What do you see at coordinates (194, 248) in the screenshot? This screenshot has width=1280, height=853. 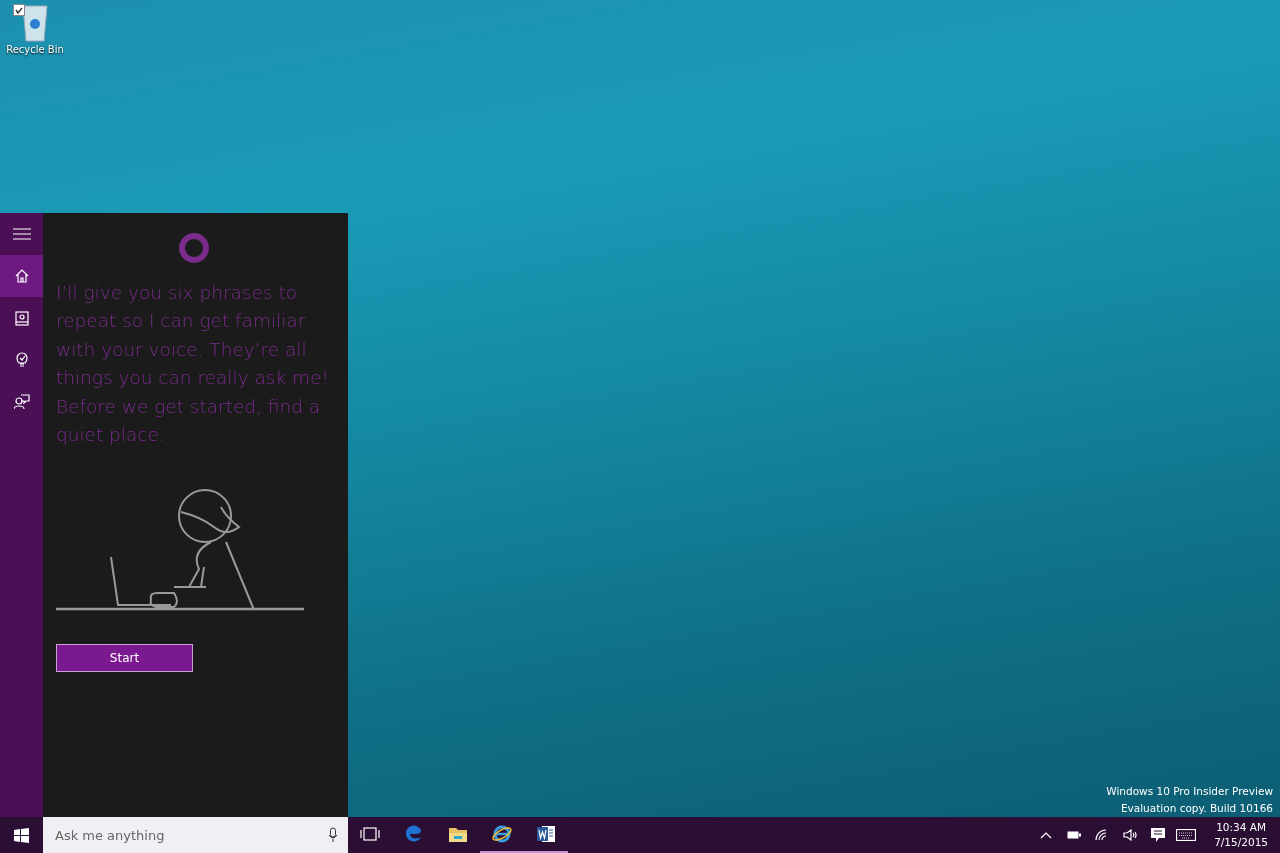 I see `cortana-ring-icon` at bounding box center [194, 248].